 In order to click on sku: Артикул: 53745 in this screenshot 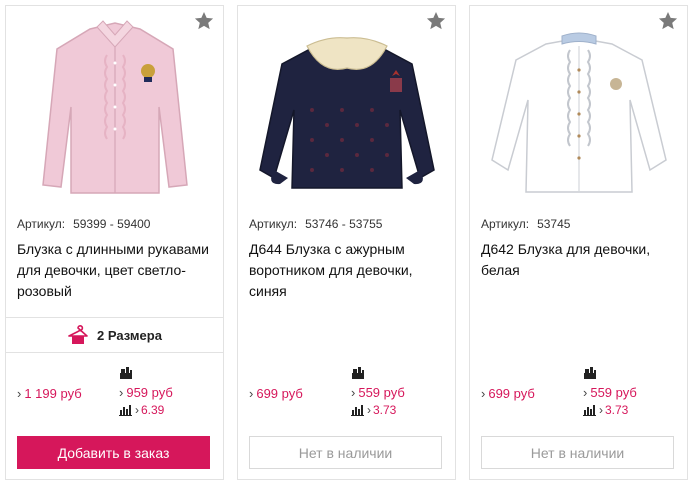, I will do `click(525, 224)`.